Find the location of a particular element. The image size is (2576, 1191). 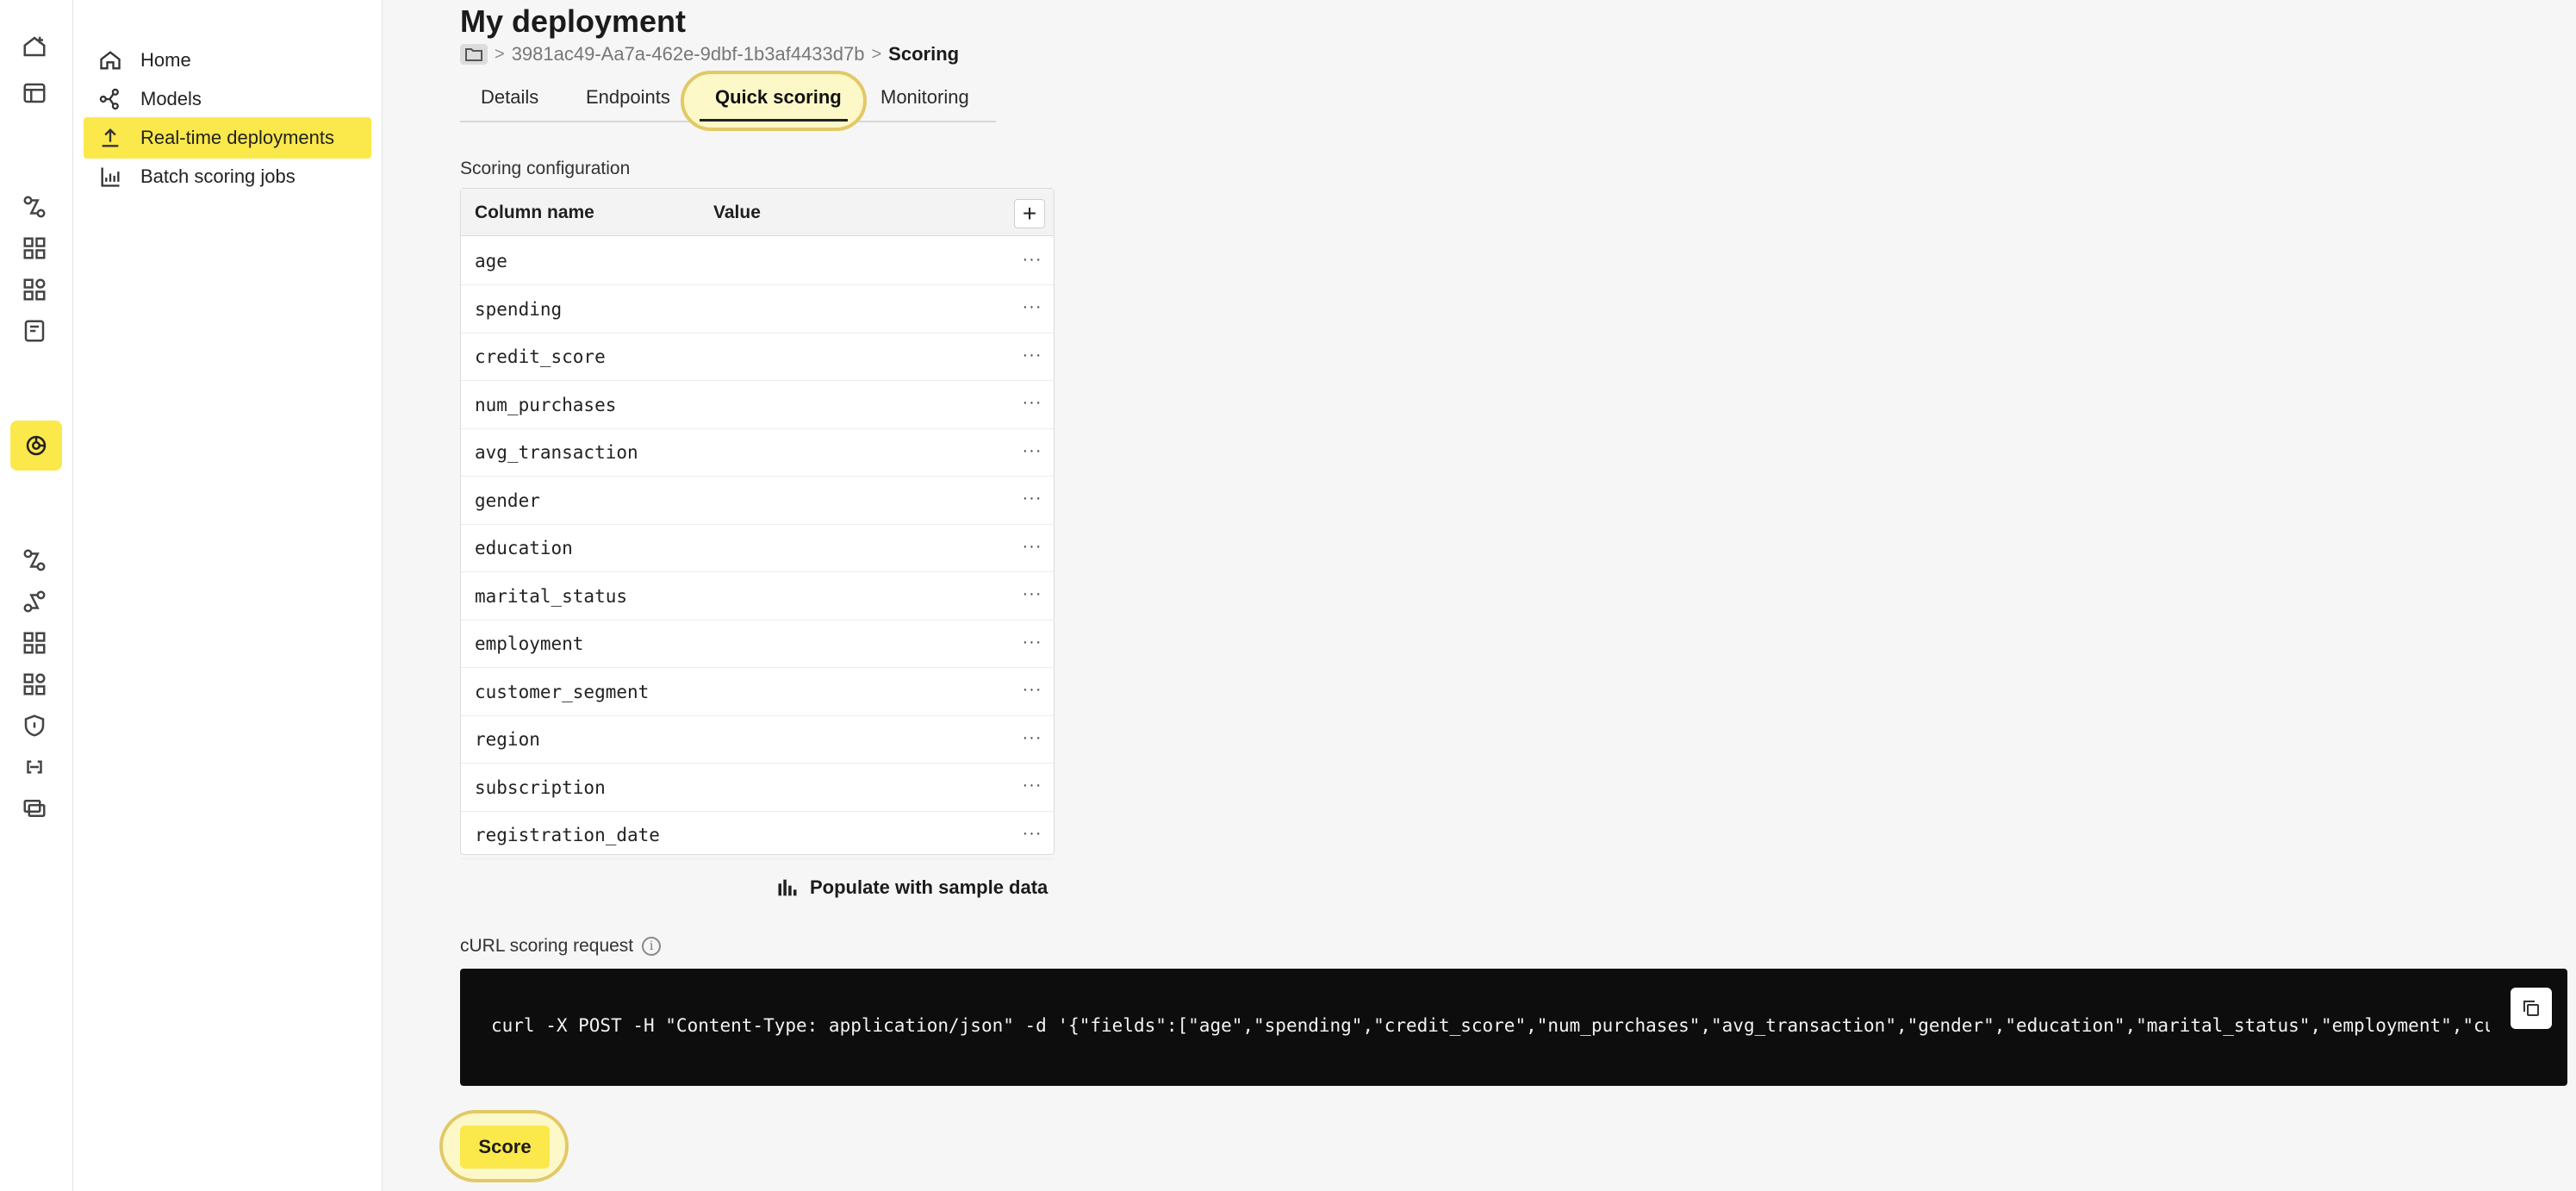

page-title: My deployment is located at coordinates (574, 21).